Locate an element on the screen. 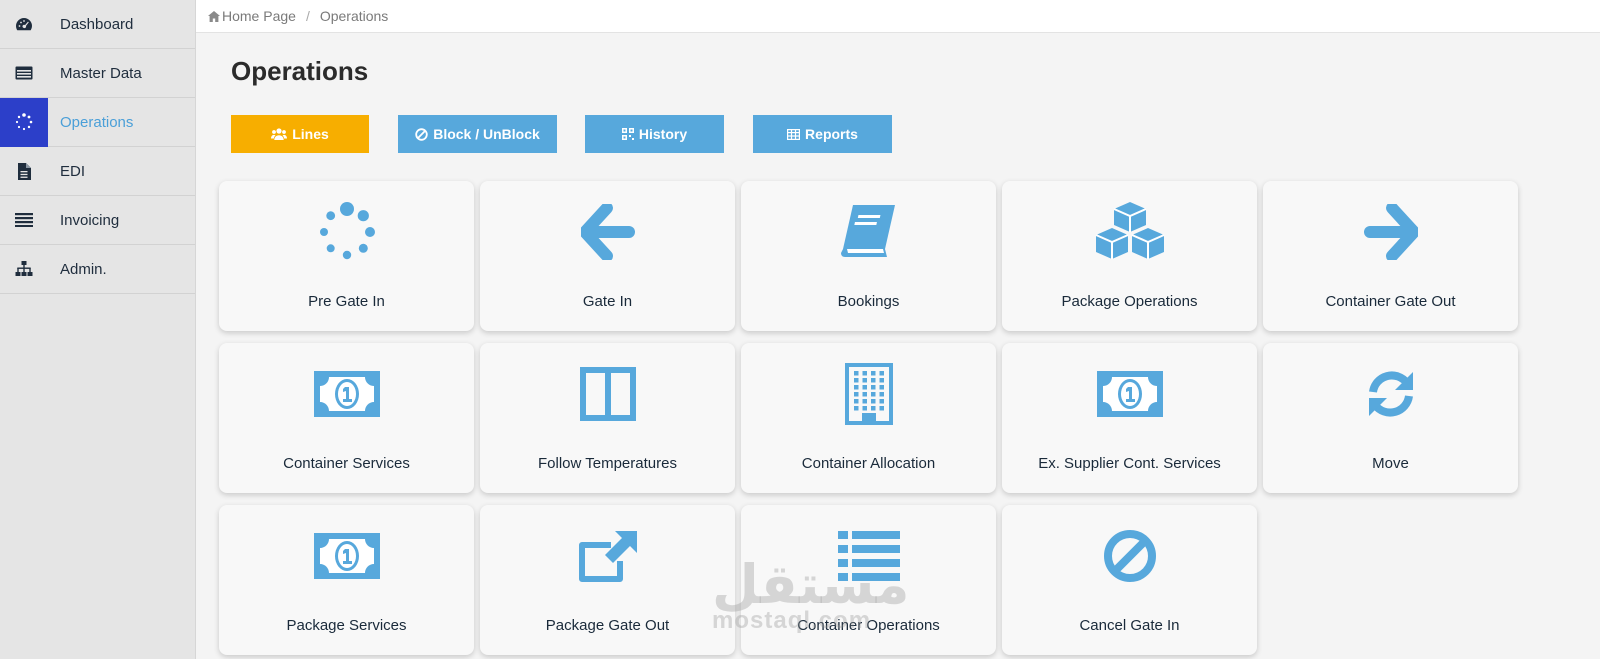  tile-container-gate-out: Container Gate Out is located at coordinates (1390, 256).